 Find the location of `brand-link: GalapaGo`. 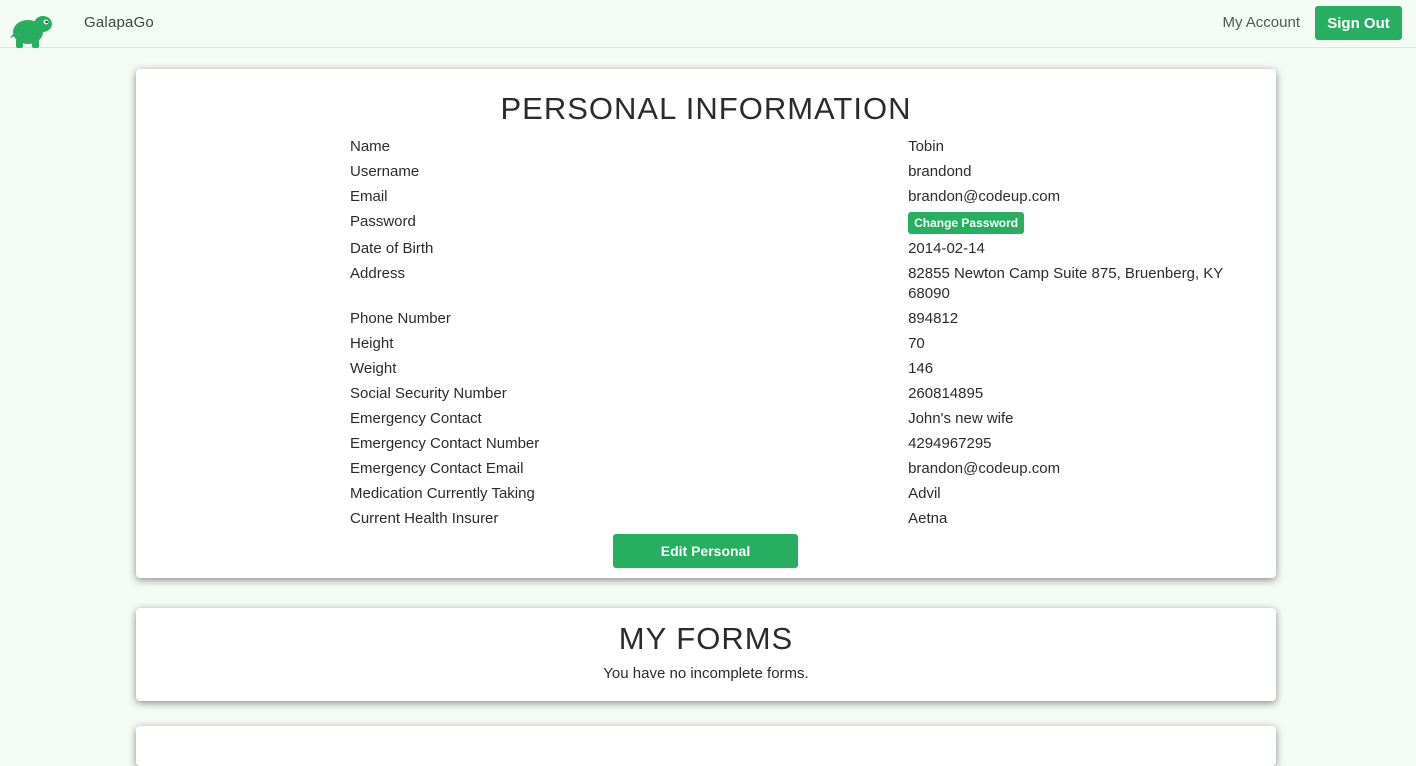

brand-link: GalapaGo is located at coordinates (119, 22).